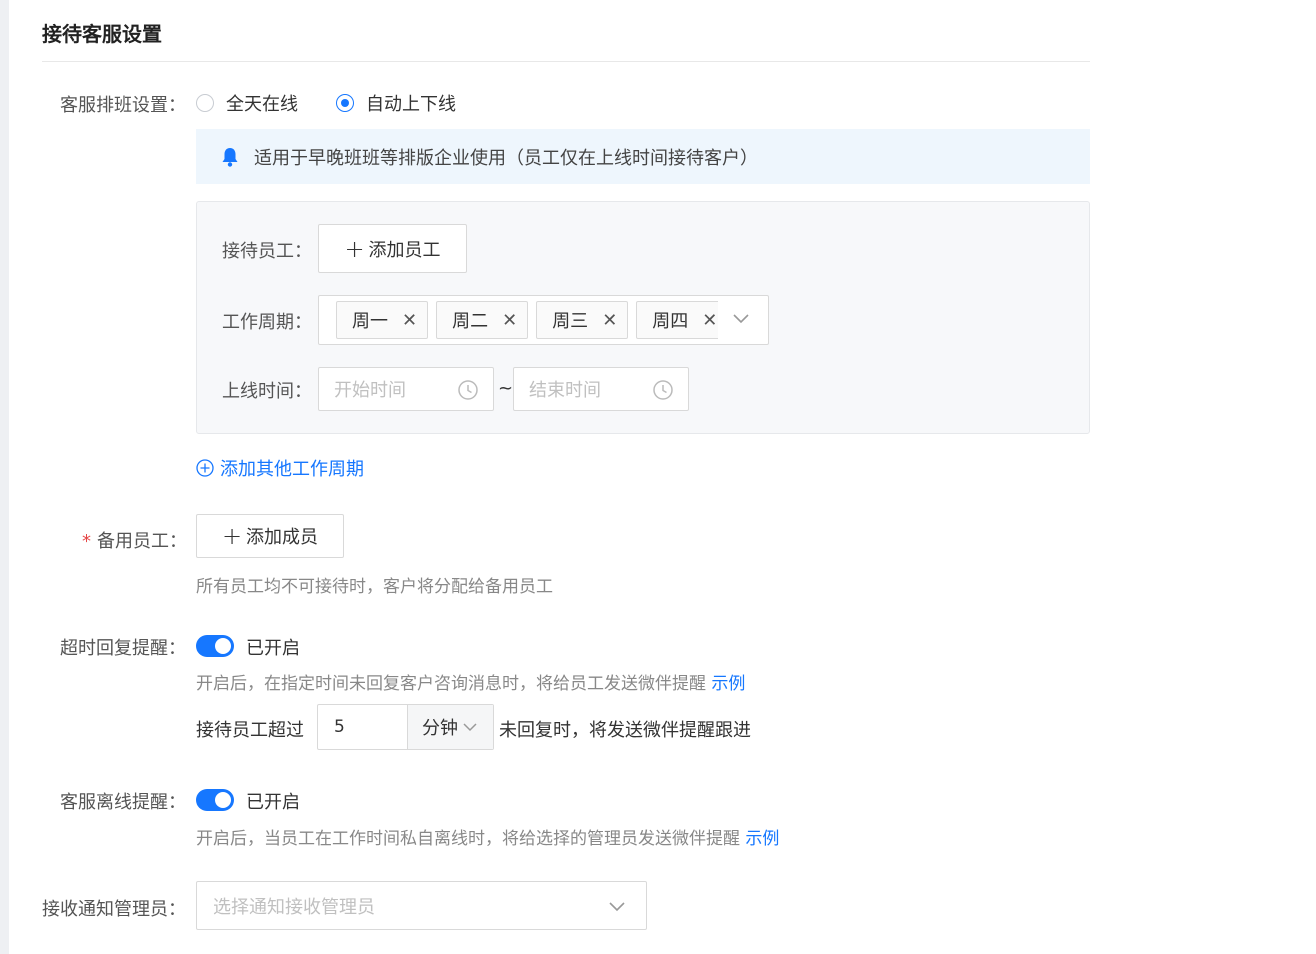 This screenshot has width=1316, height=954. Describe the element at coordinates (4, 477) in the screenshot. I see `left-edge-strip` at that location.